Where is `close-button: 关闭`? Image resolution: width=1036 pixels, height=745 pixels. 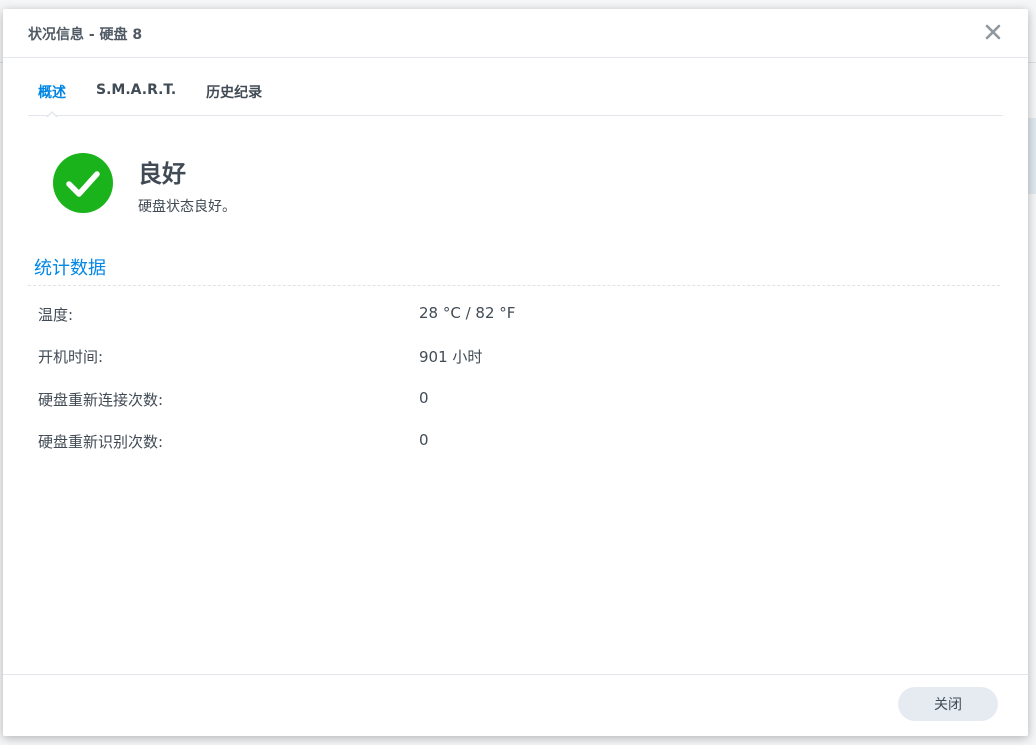 close-button: 关闭 is located at coordinates (948, 704).